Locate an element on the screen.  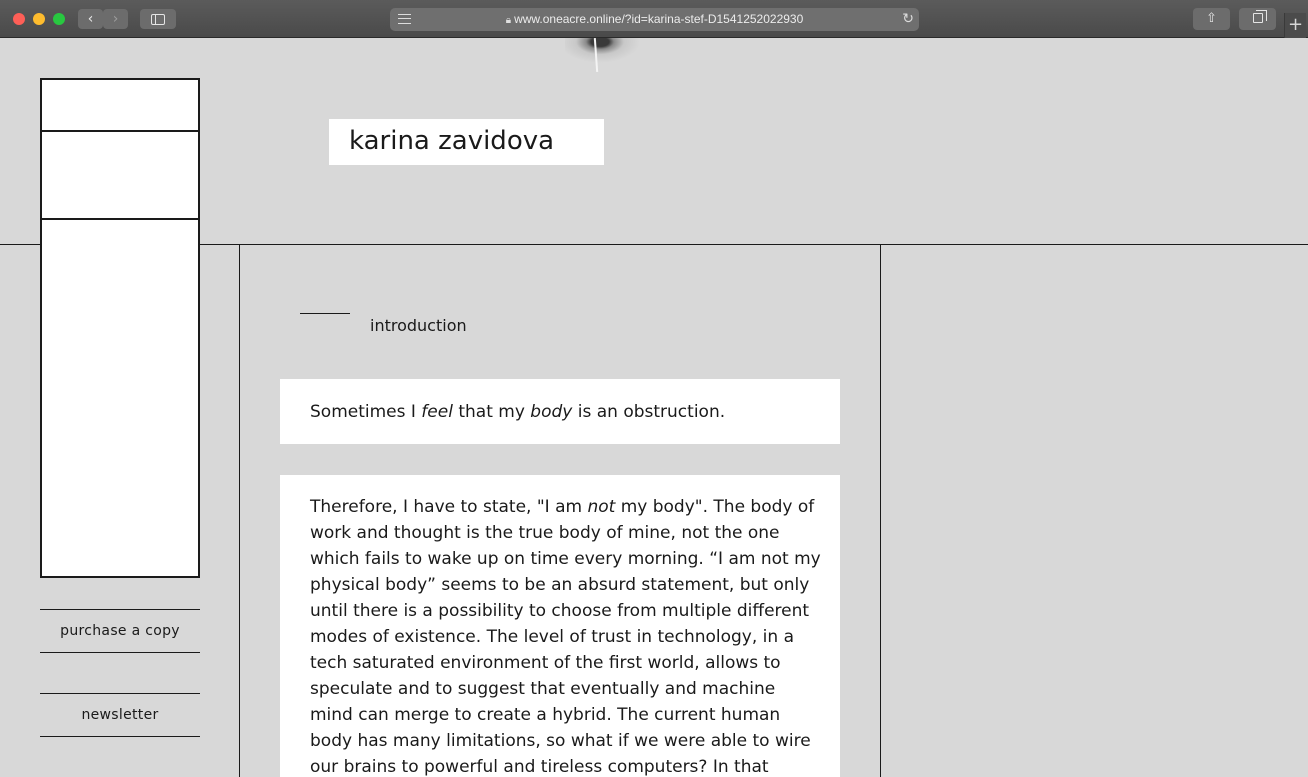
quote-emphasis: feel is located at coordinates (437, 412).